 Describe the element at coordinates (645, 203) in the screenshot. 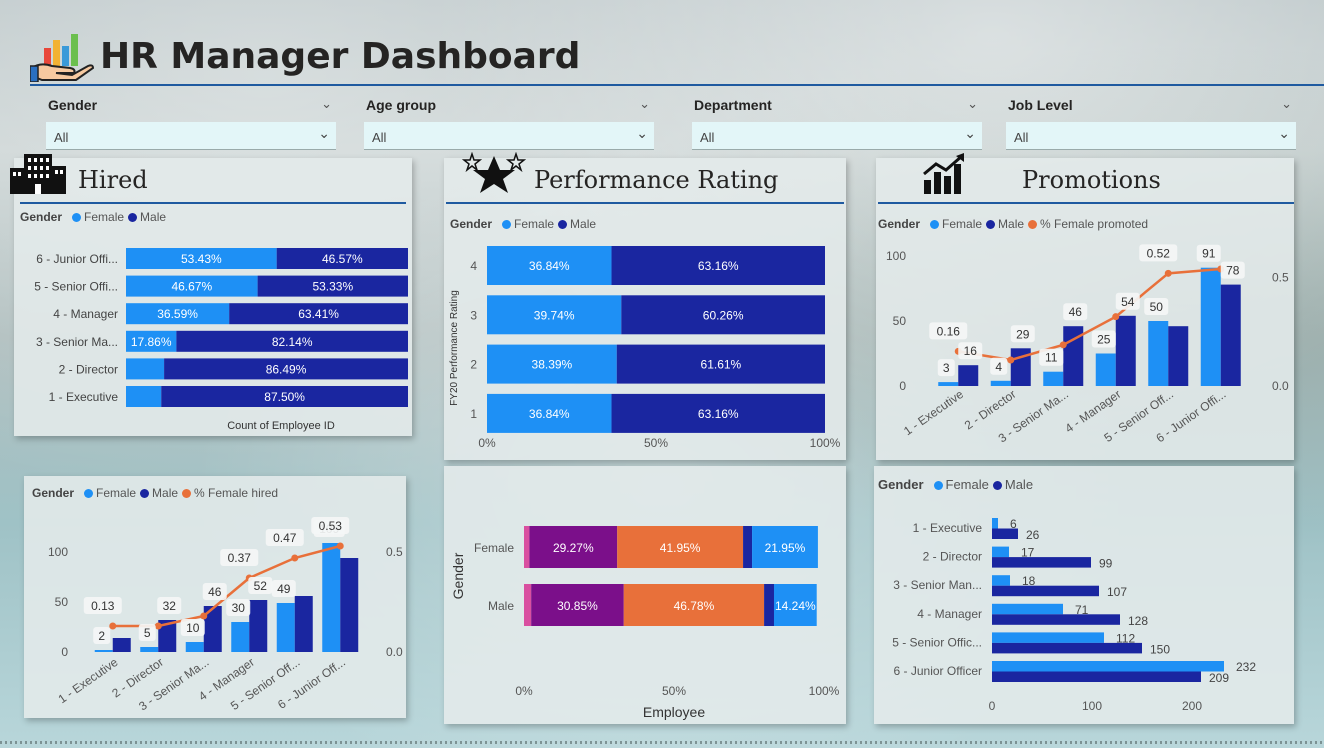

I see `card-divider` at that location.